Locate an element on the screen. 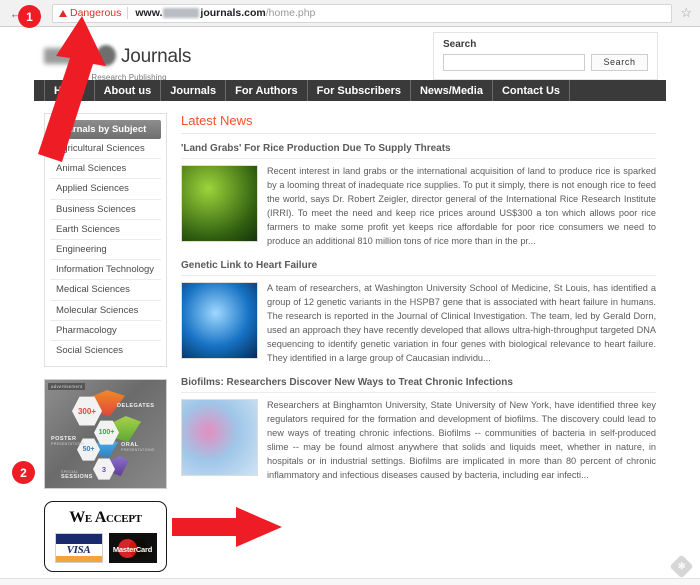  search-label: Search is located at coordinates (460, 44).